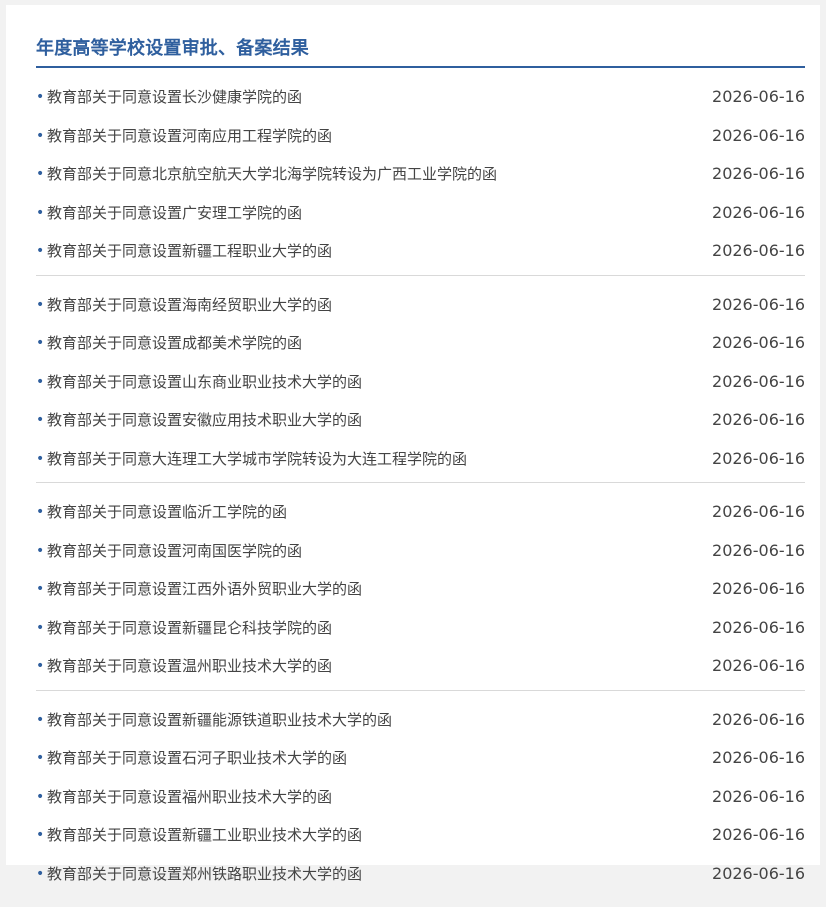  I want to click on list-item: • 教育部关于同意设置成都美术学院的函 2026-06-16, so click(420, 343).